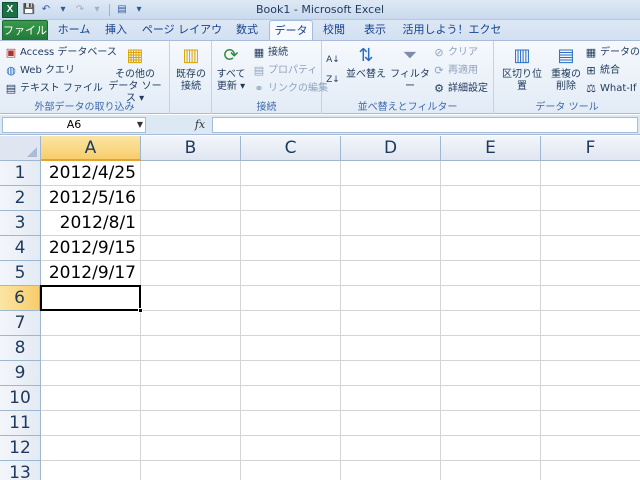  I want to click on cell-a4: 2012/9/15, so click(91, 248).